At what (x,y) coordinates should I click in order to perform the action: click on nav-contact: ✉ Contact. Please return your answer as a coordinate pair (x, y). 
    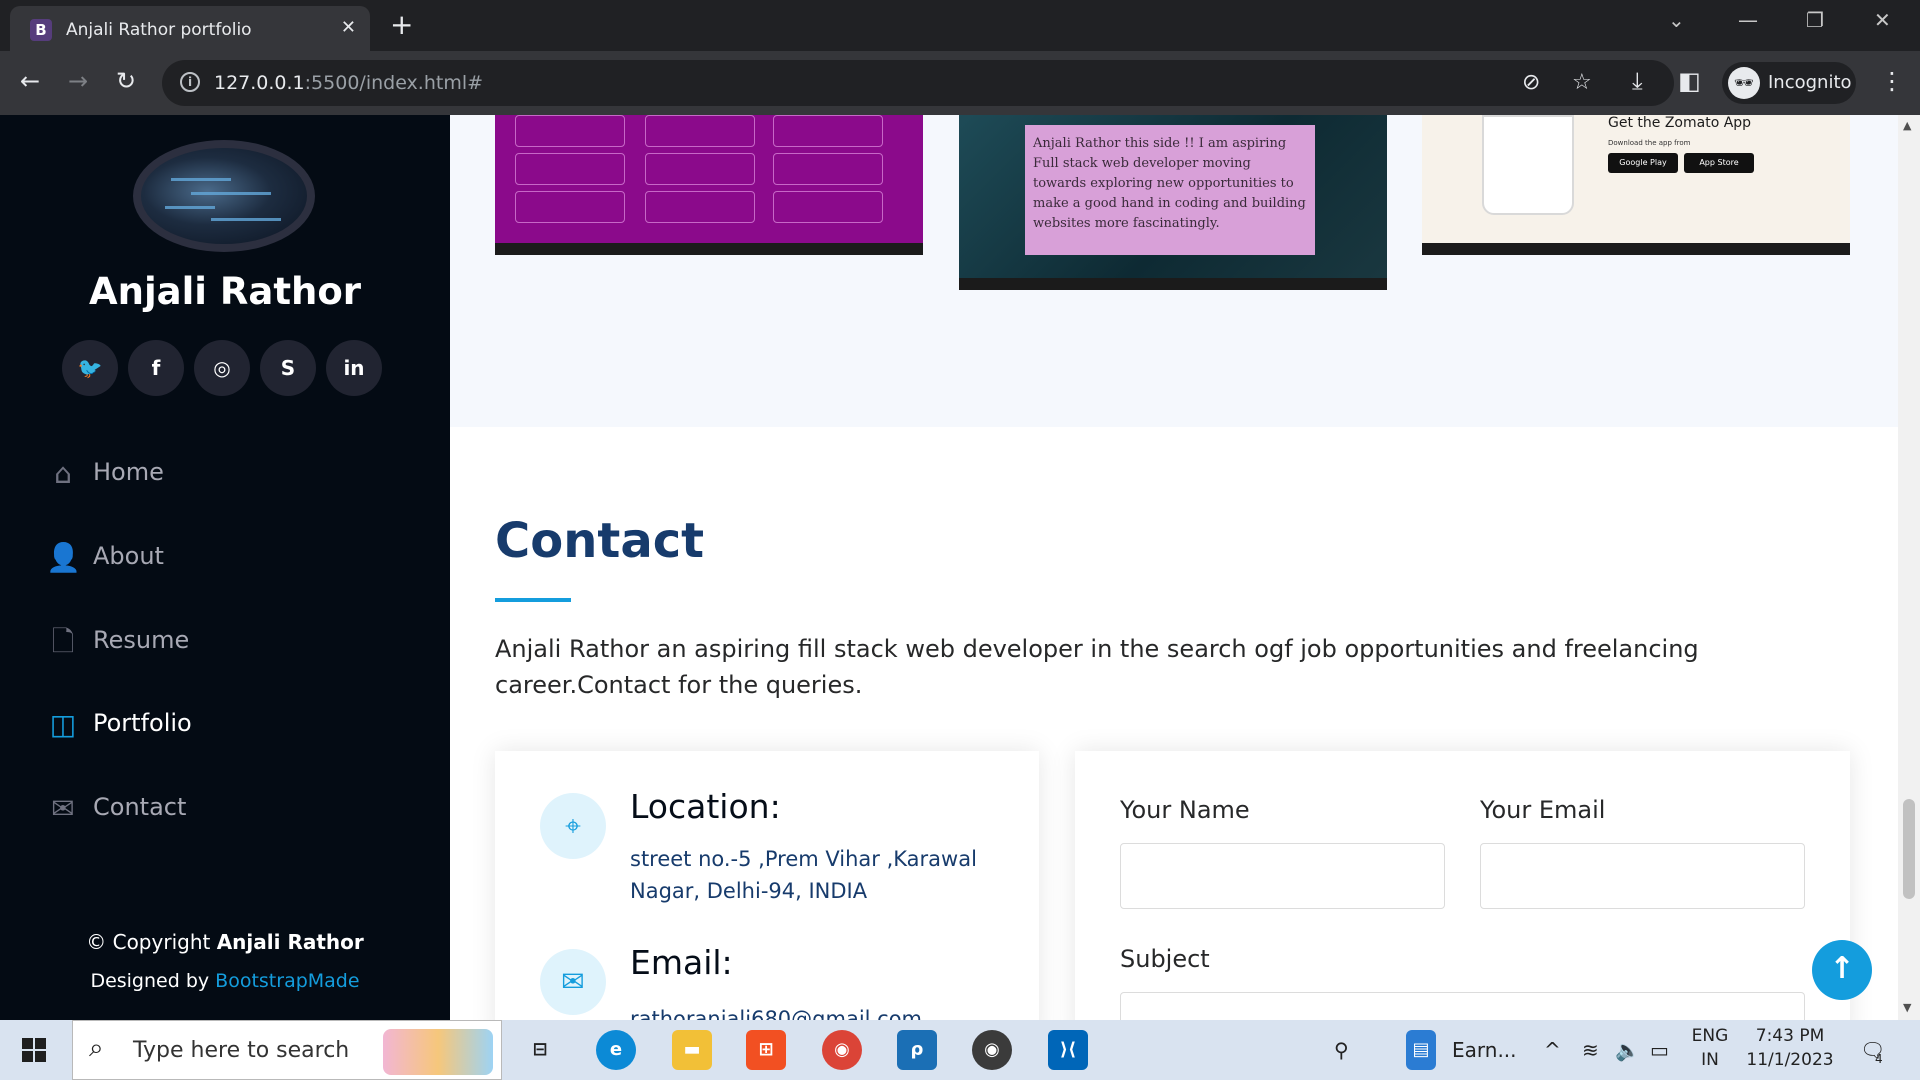
    Looking at the image, I should click on (236, 809).